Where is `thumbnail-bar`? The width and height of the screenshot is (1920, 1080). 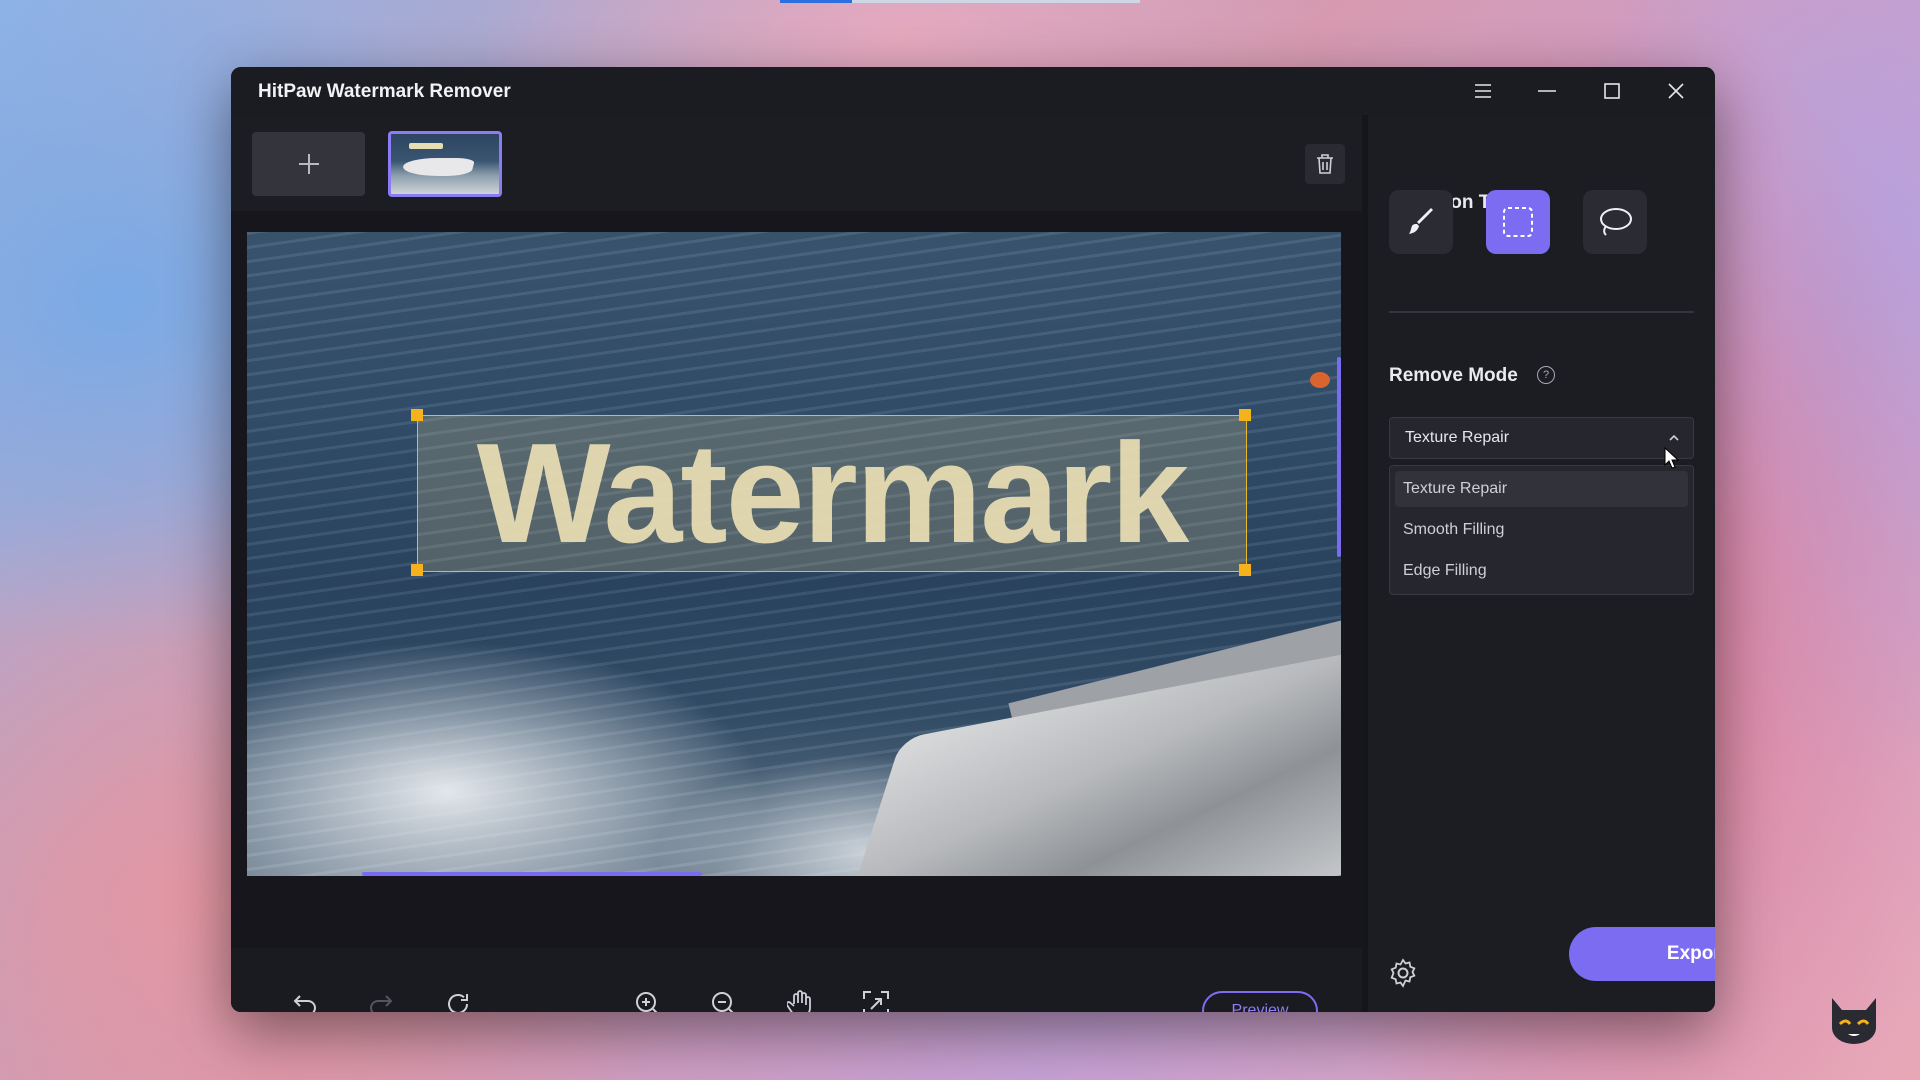 thumbnail-bar is located at coordinates (796, 163).